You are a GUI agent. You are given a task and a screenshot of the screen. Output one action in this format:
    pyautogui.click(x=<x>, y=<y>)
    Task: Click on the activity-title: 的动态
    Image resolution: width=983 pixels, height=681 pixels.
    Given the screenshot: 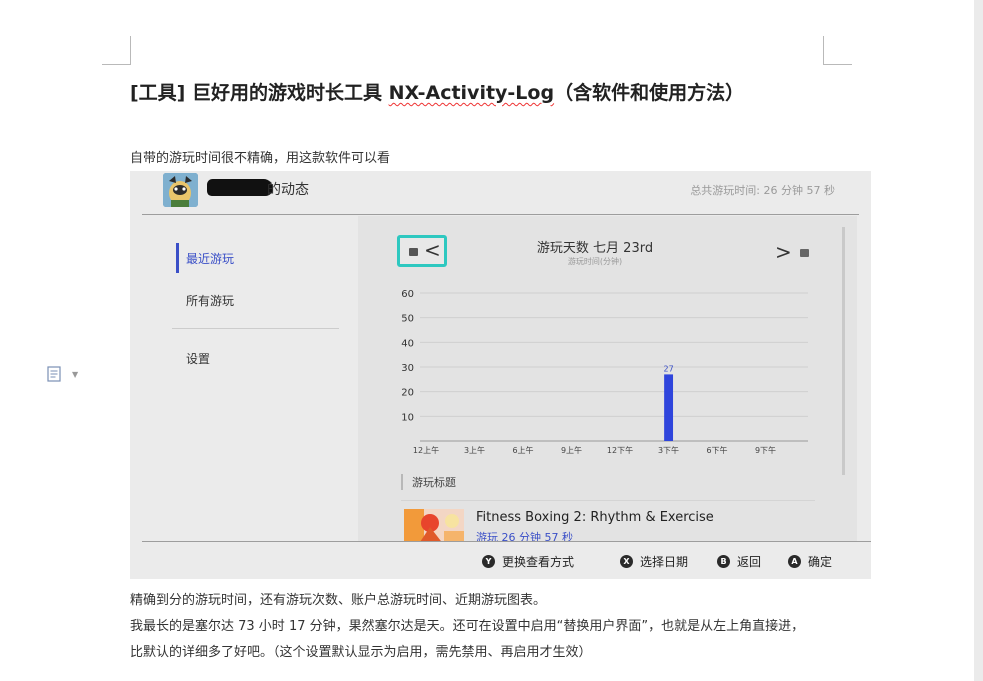 What is the action you would take?
    pyautogui.click(x=288, y=190)
    